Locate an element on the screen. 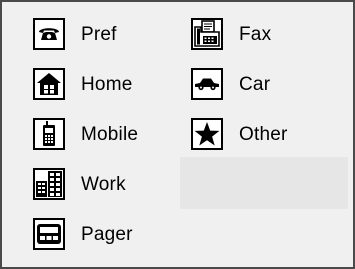  option-mobile: Mobile is located at coordinates (85, 134).